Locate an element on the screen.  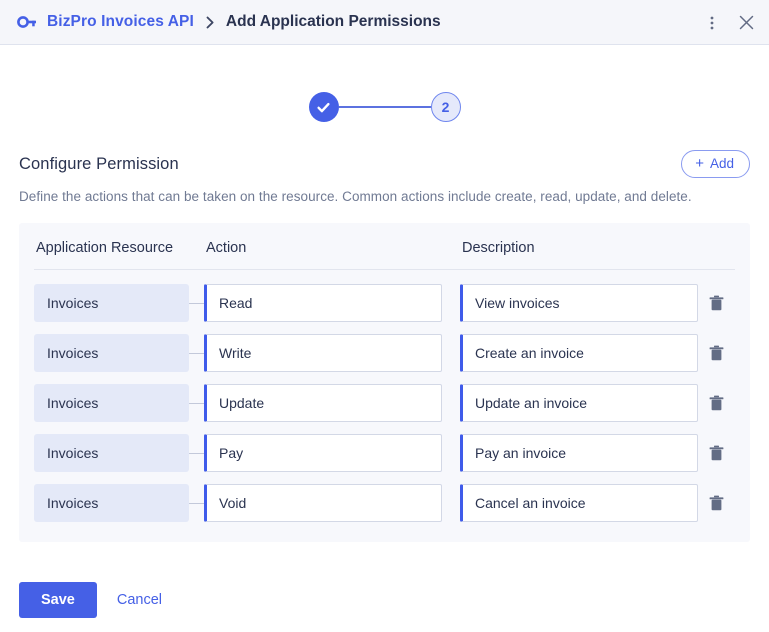
column-header-application-resource: Application Resource is located at coordinates (105, 248).